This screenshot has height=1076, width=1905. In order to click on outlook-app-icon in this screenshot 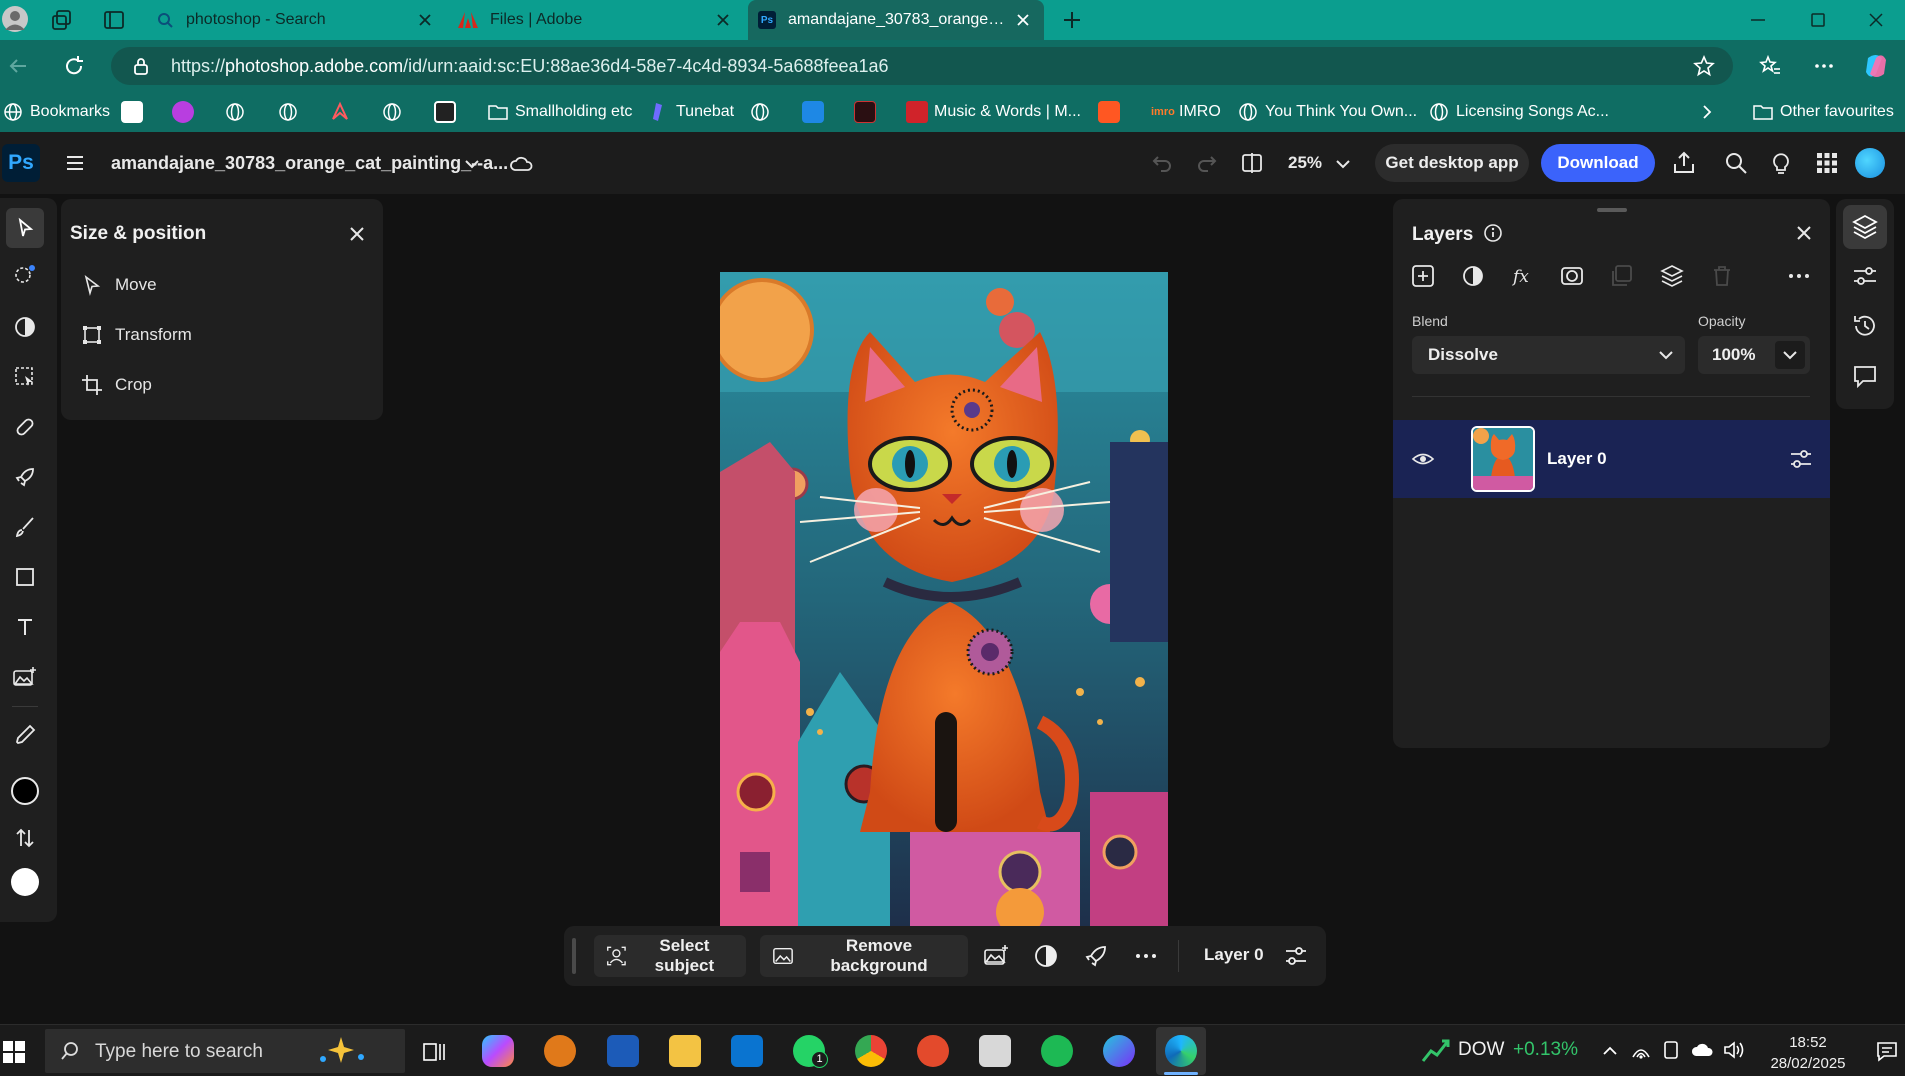, I will do `click(747, 1051)`.